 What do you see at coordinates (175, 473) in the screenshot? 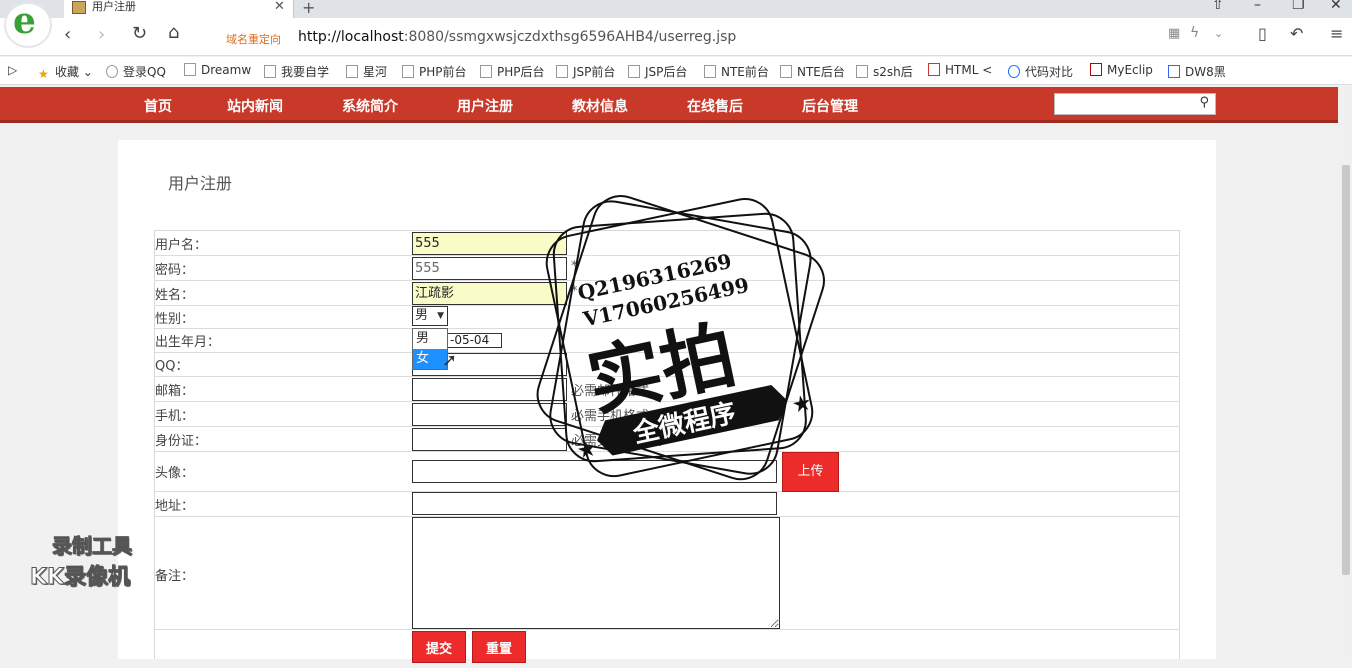
I see `label-avatar: 头像：` at bounding box center [175, 473].